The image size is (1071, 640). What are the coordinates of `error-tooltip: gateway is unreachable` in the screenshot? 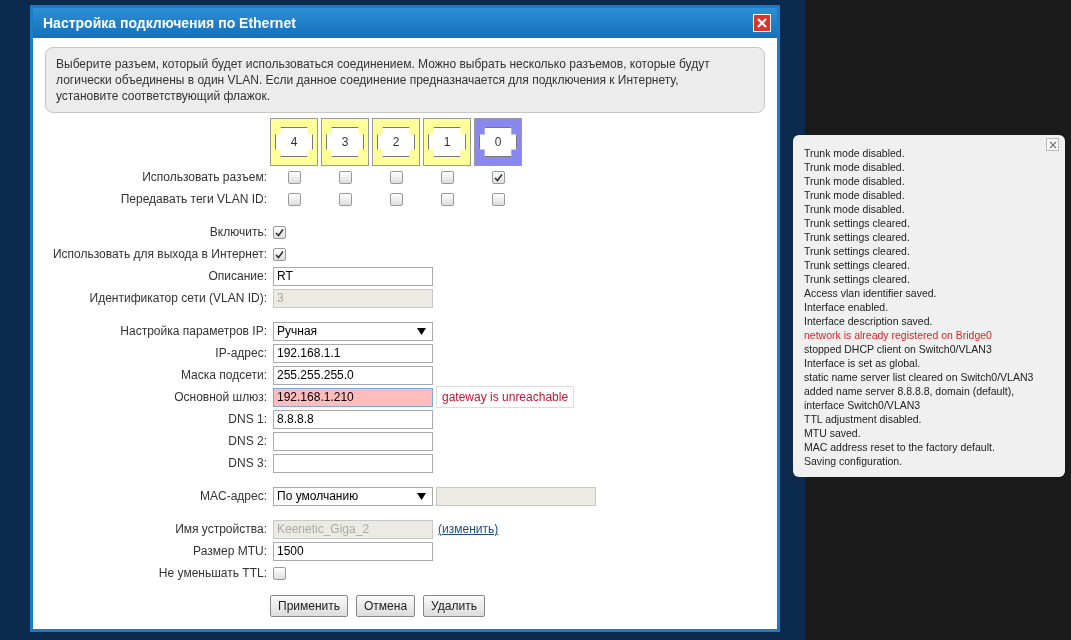 It's located at (505, 397).